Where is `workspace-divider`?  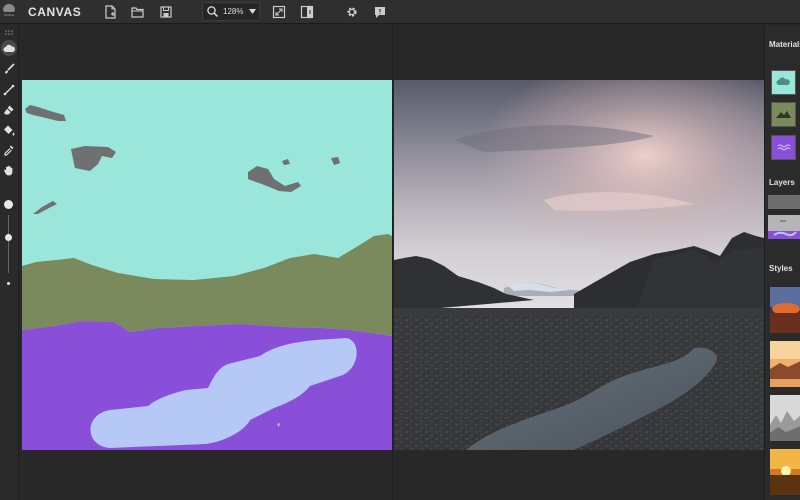 workspace-divider is located at coordinates (392, 262).